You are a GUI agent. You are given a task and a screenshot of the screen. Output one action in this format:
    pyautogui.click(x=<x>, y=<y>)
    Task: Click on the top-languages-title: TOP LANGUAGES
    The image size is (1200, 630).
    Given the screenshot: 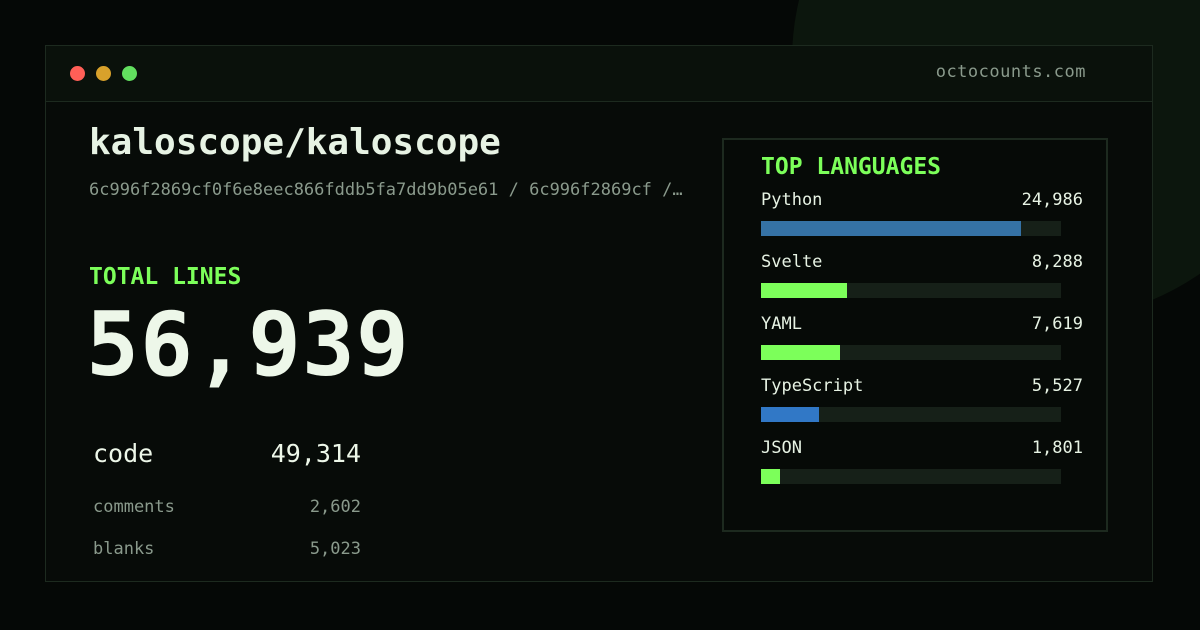 What is the action you would take?
    pyautogui.click(x=851, y=167)
    